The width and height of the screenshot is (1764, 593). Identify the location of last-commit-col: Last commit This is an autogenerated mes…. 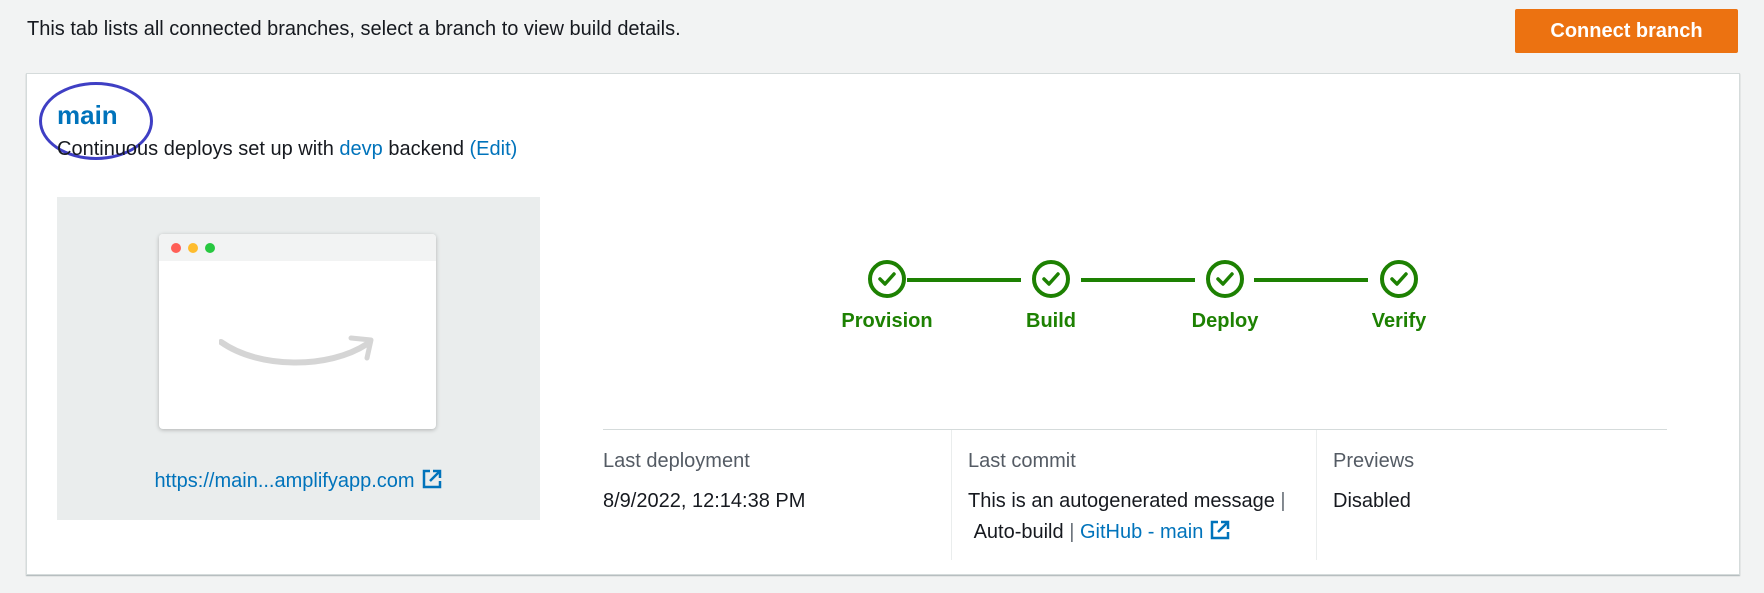
(1134, 495).